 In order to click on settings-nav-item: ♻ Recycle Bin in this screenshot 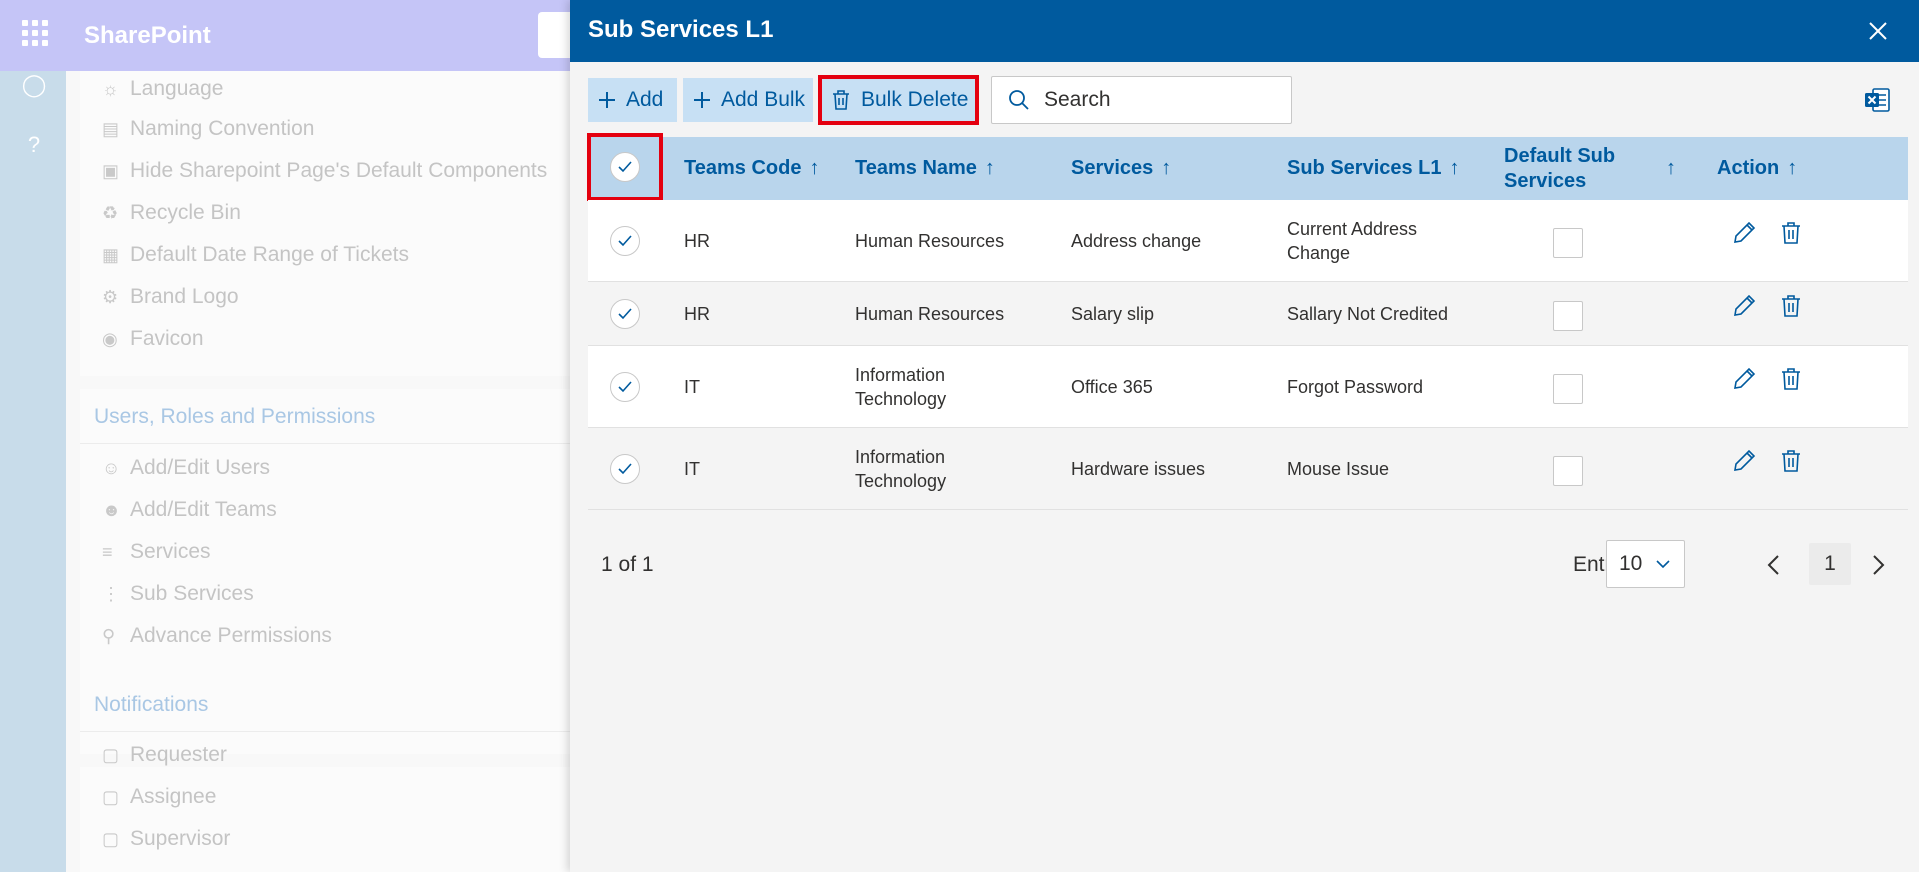, I will do `click(171, 213)`.